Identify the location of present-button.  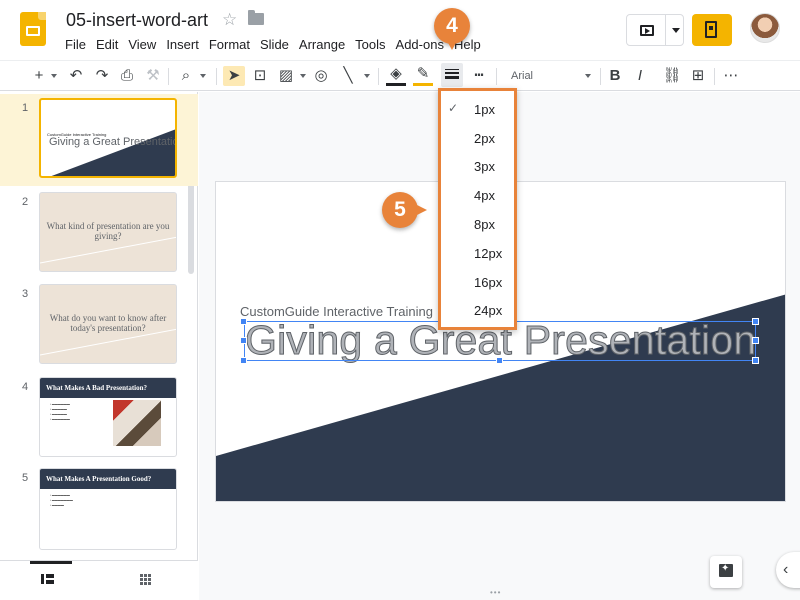
(655, 30).